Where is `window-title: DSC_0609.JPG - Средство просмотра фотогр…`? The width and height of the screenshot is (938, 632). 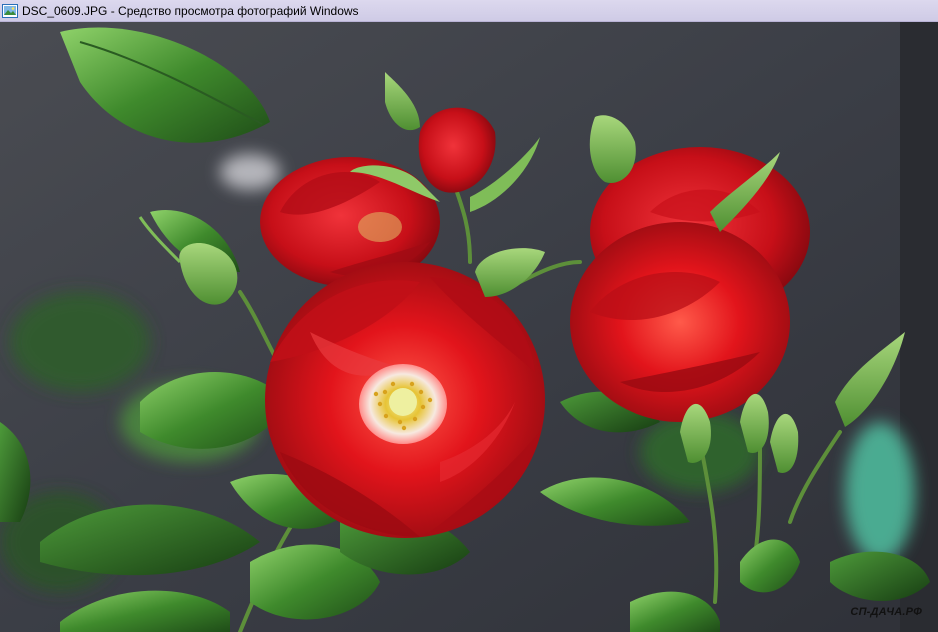 window-title: DSC_0609.JPG - Средство просмотра фотогр… is located at coordinates (190, 10).